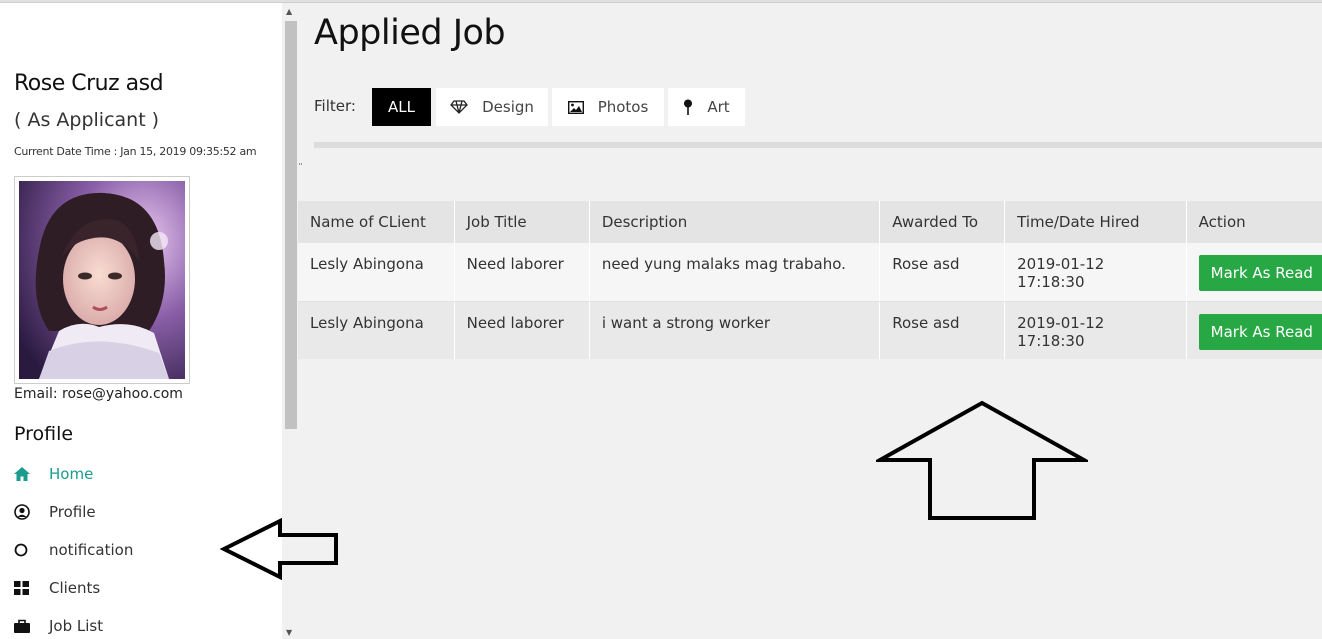 The height and width of the screenshot is (639, 1322). Describe the element at coordinates (575, 107) in the screenshot. I see `image-icon` at that location.